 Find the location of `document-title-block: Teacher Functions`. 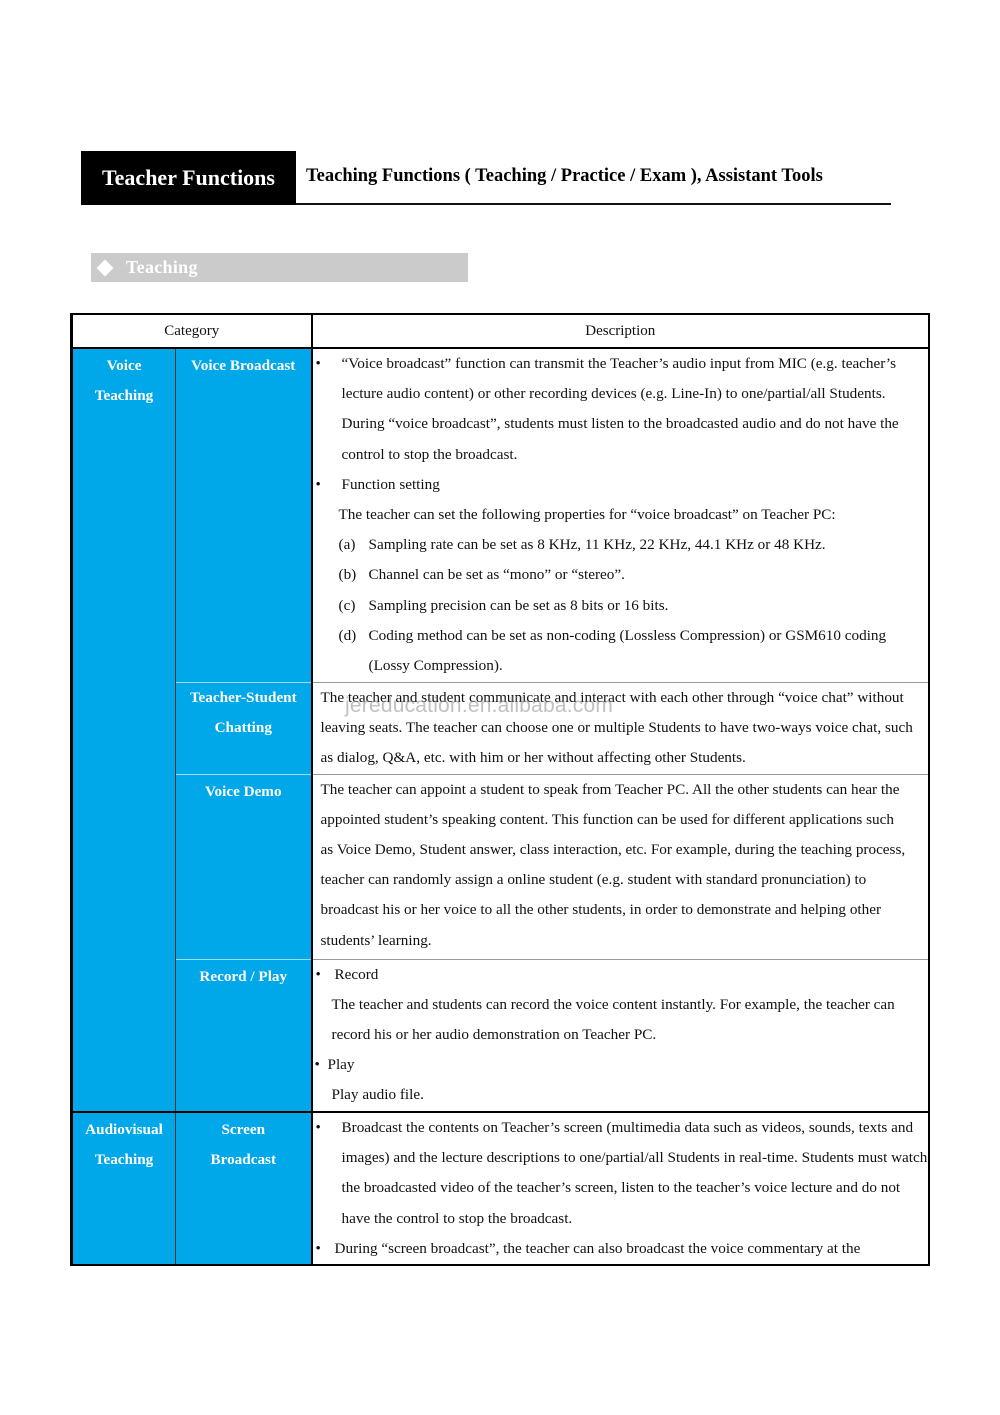

document-title-block: Teacher Functions is located at coordinates (188, 178).